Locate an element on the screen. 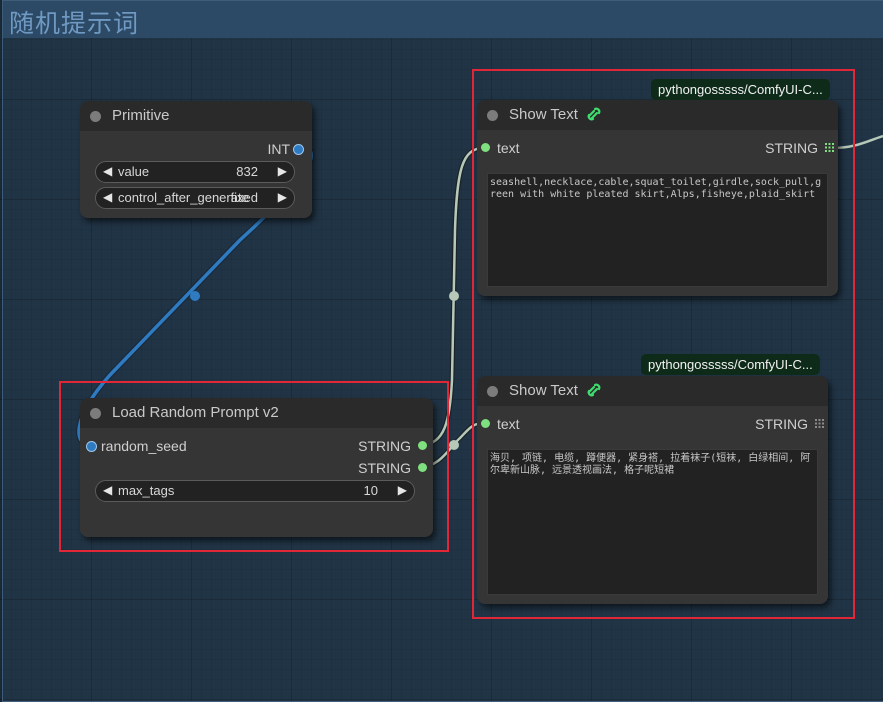 Image resolution: width=883 pixels, height=702 pixels. control-after-generate-widget: ◀ control_after_generate fixed ▶ is located at coordinates (195, 198).